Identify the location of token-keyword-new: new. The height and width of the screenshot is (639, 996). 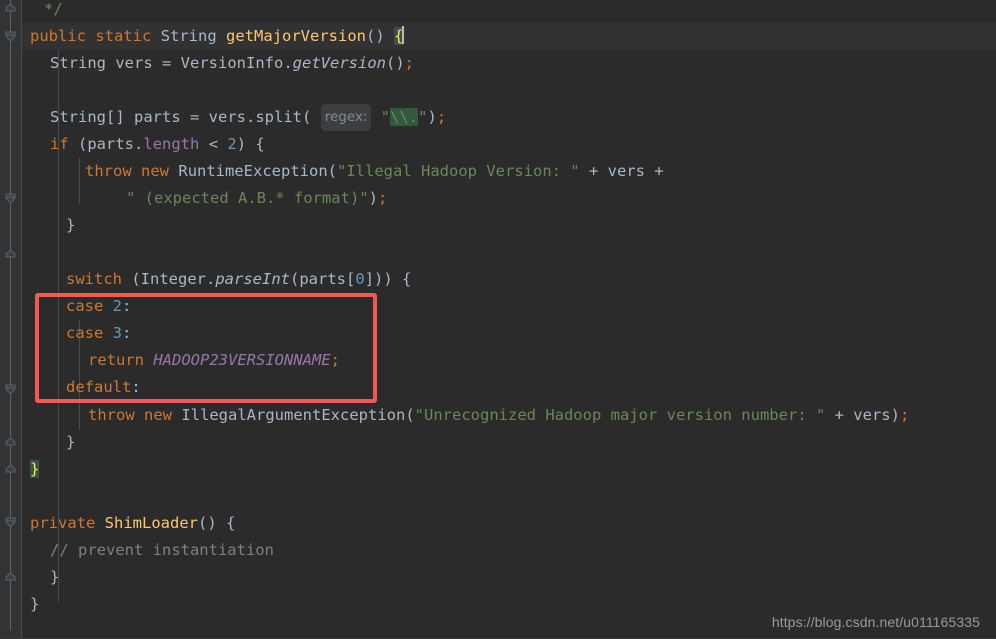
(158, 415).